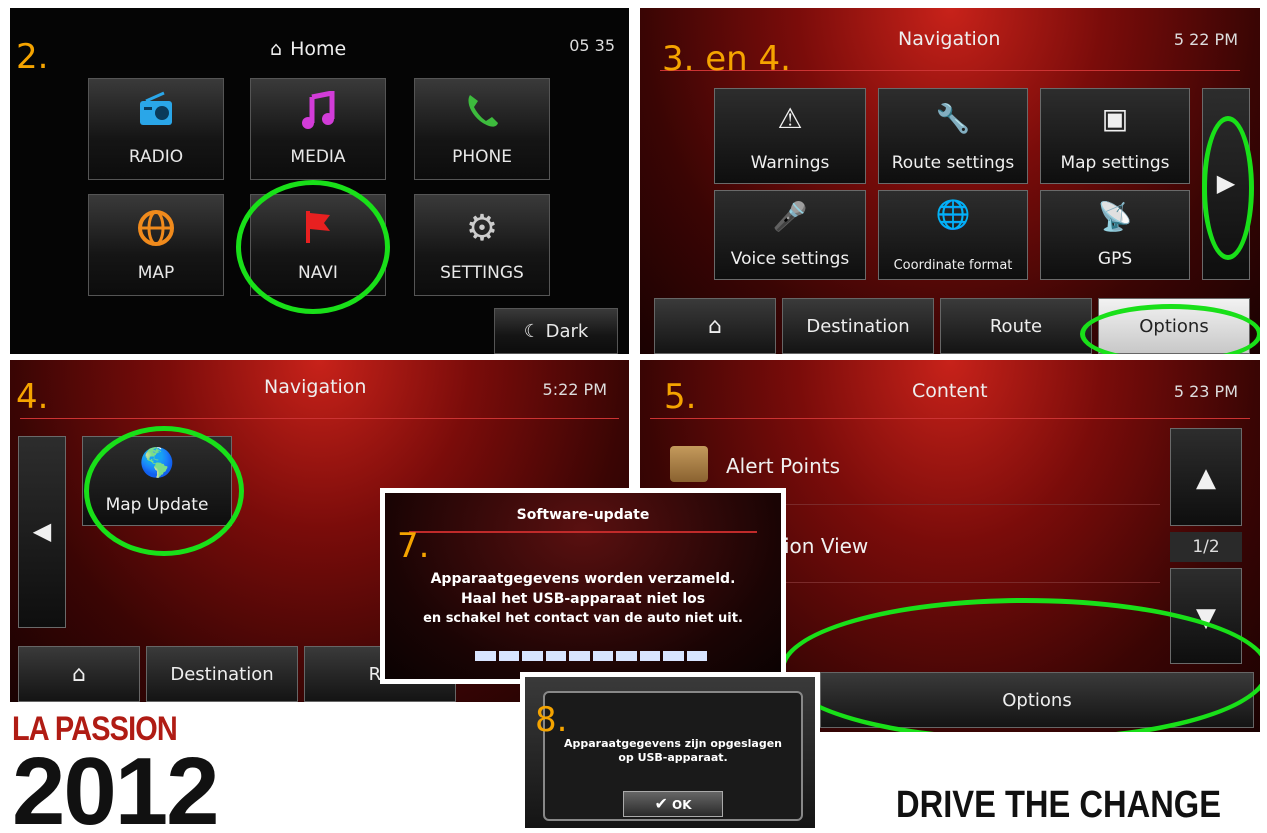 Image resolution: width=1267 pixels, height=833 pixels. I want to click on tab-route: Route, so click(1016, 326).